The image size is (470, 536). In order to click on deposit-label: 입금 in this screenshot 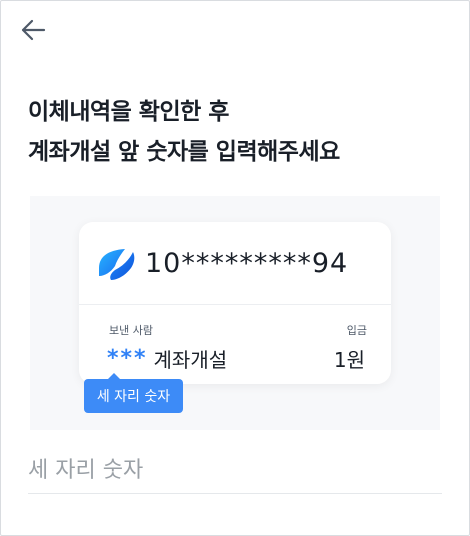, I will do `click(356, 330)`.